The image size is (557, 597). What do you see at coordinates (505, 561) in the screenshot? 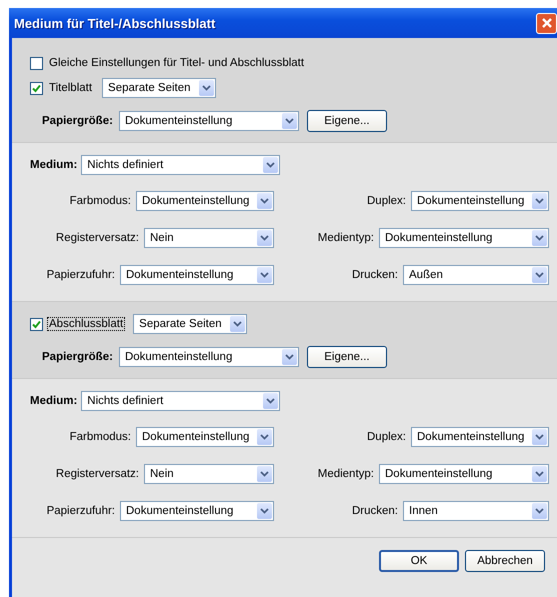
I see `dialog-button: Abbrechen` at bounding box center [505, 561].